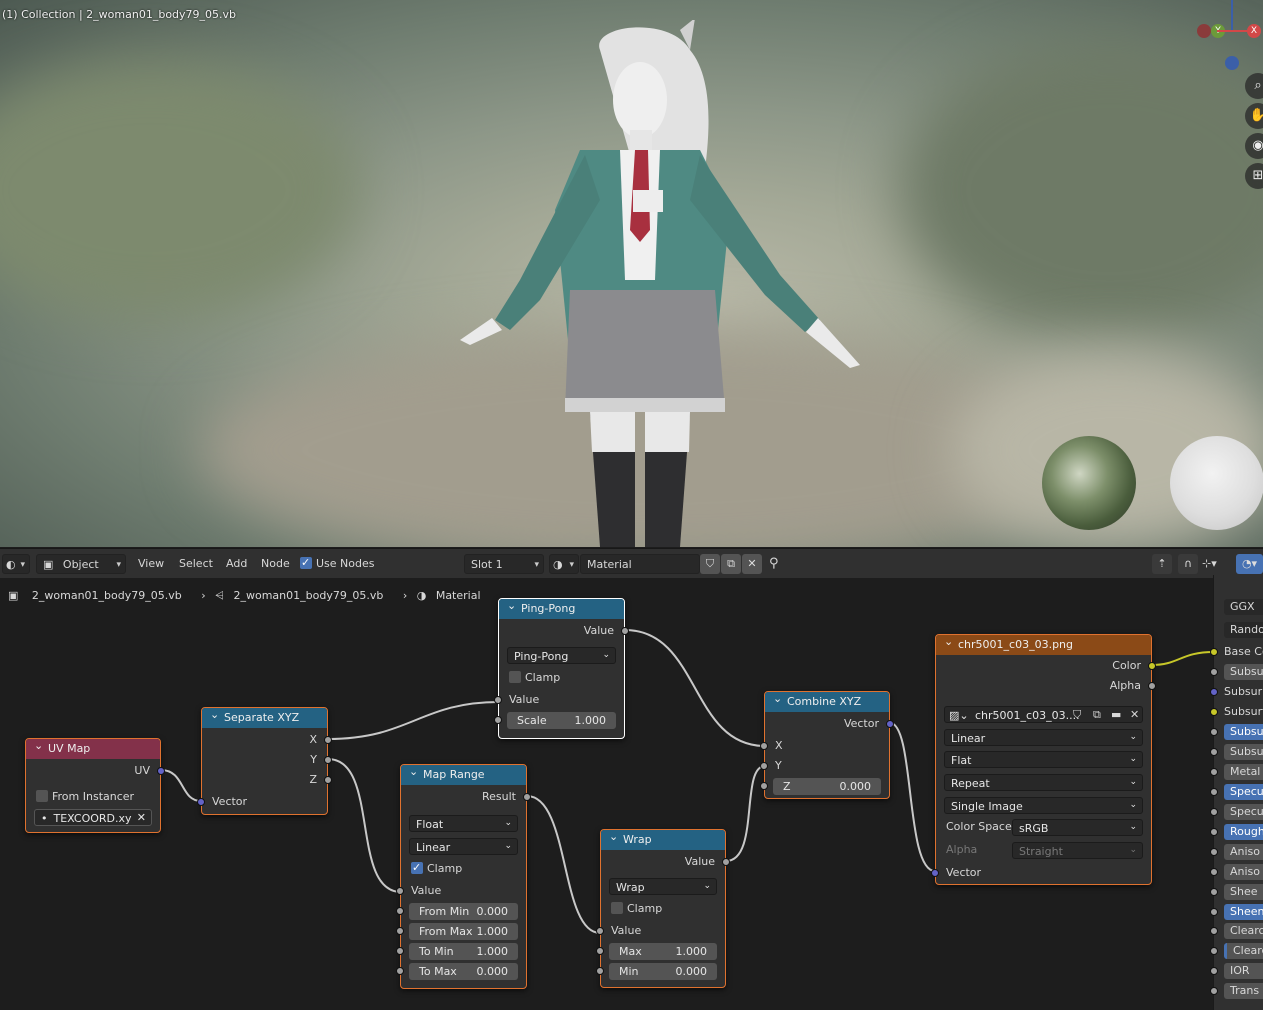  What do you see at coordinates (1238, 607) in the screenshot?
I see `distribution-dropdown: GGX` at bounding box center [1238, 607].